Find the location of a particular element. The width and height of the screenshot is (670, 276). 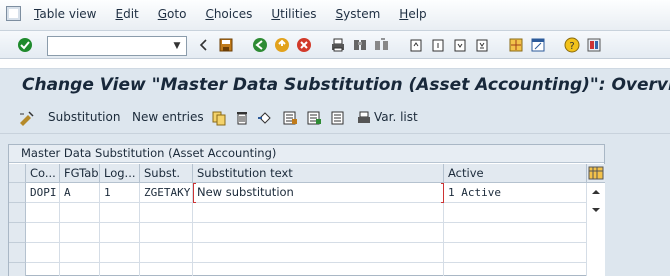

select-block-icon is located at coordinates (314, 118).